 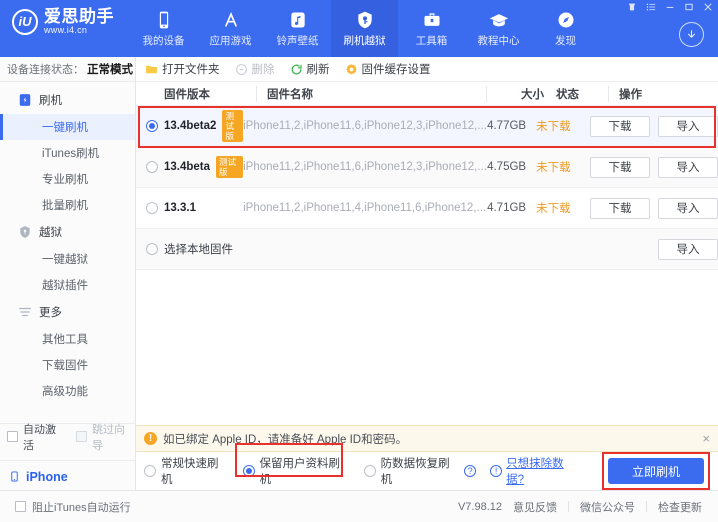 I want to click on warning-icon: !, so click(x=150, y=438).